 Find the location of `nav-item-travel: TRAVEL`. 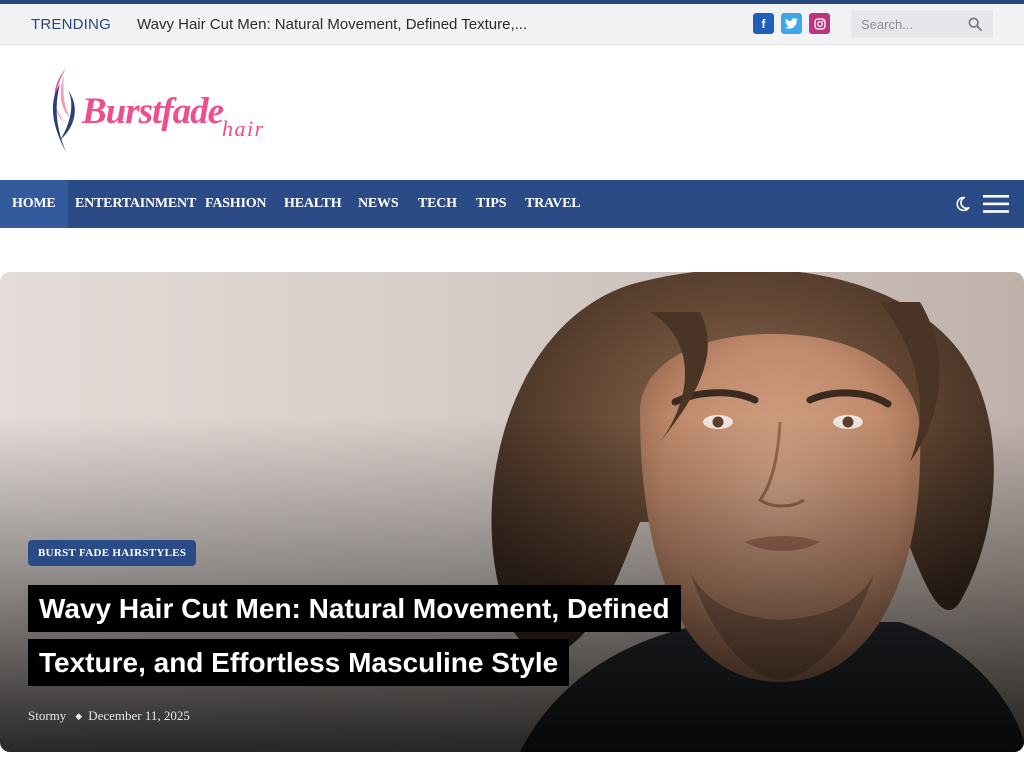

nav-item-travel: TRAVEL is located at coordinates (552, 204).